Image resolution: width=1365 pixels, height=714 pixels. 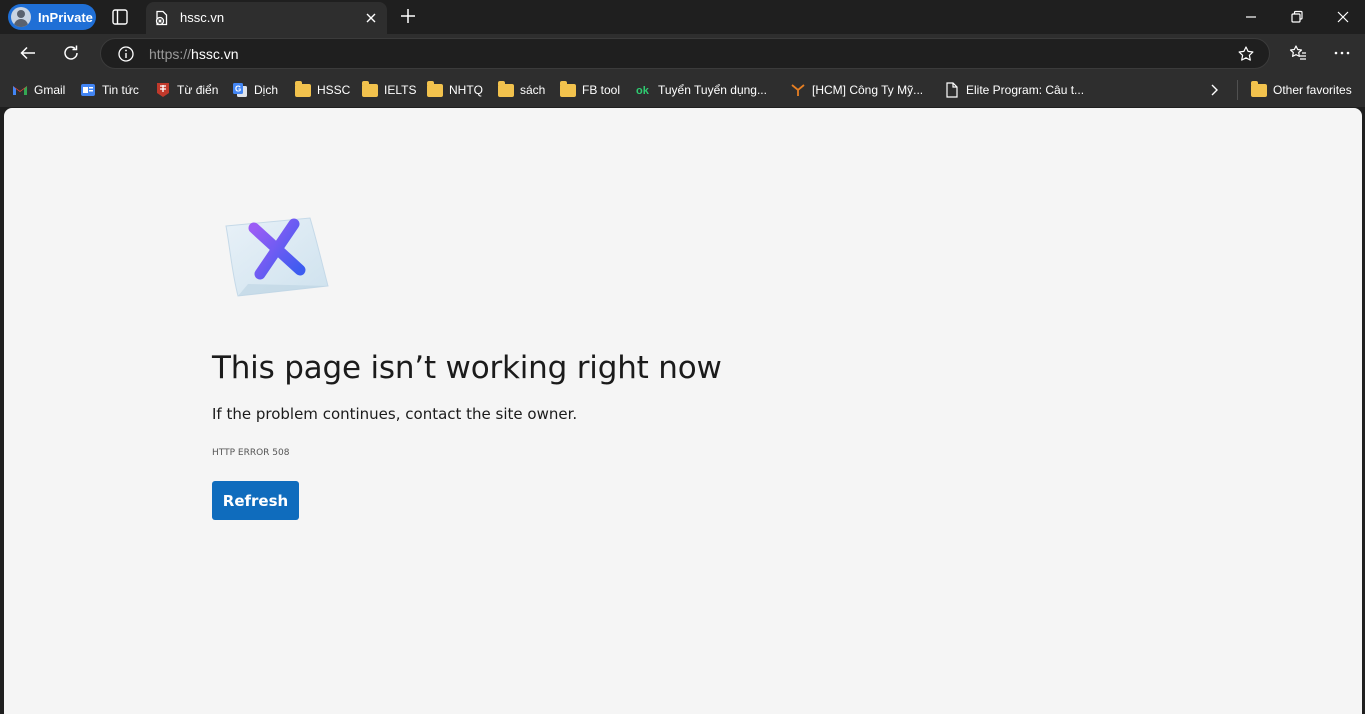 What do you see at coordinates (120, 17) in the screenshot?
I see `tab-actions-icon` at bounding box center [120, 17].